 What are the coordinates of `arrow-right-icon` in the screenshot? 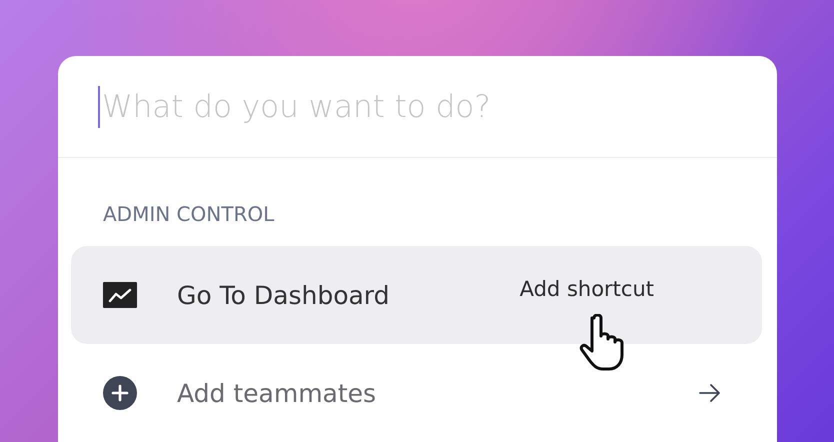 It's located at (710, 393).